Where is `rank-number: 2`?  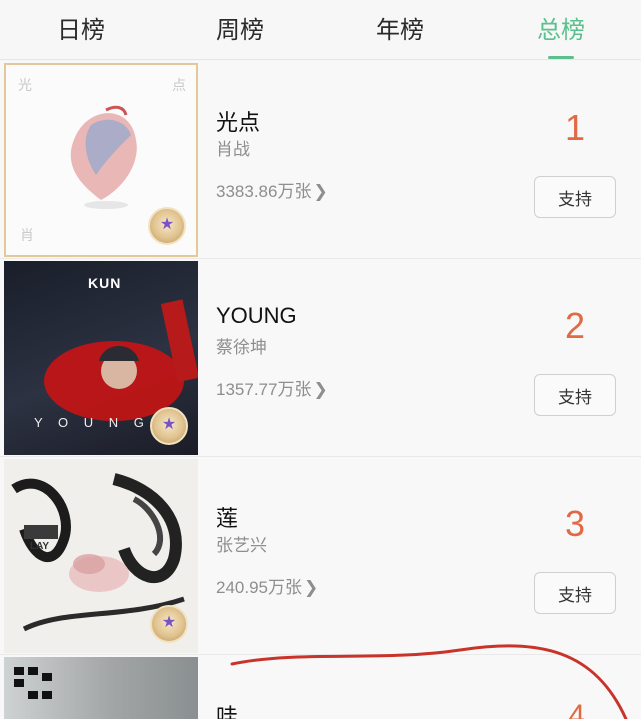
rank-number: 2 is located at coordinates (574, 325).